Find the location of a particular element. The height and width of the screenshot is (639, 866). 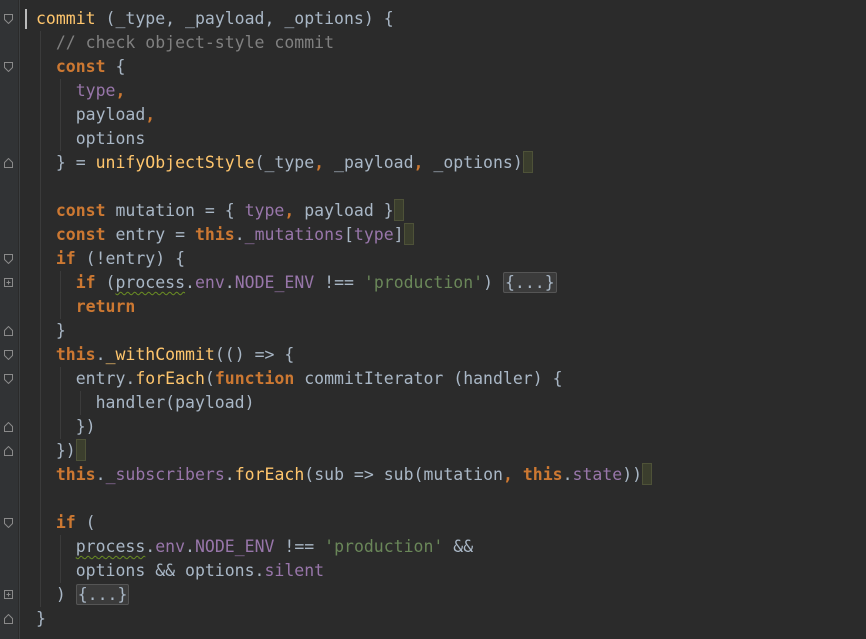

code-token: (() => { is located at coordinates (254, 354).